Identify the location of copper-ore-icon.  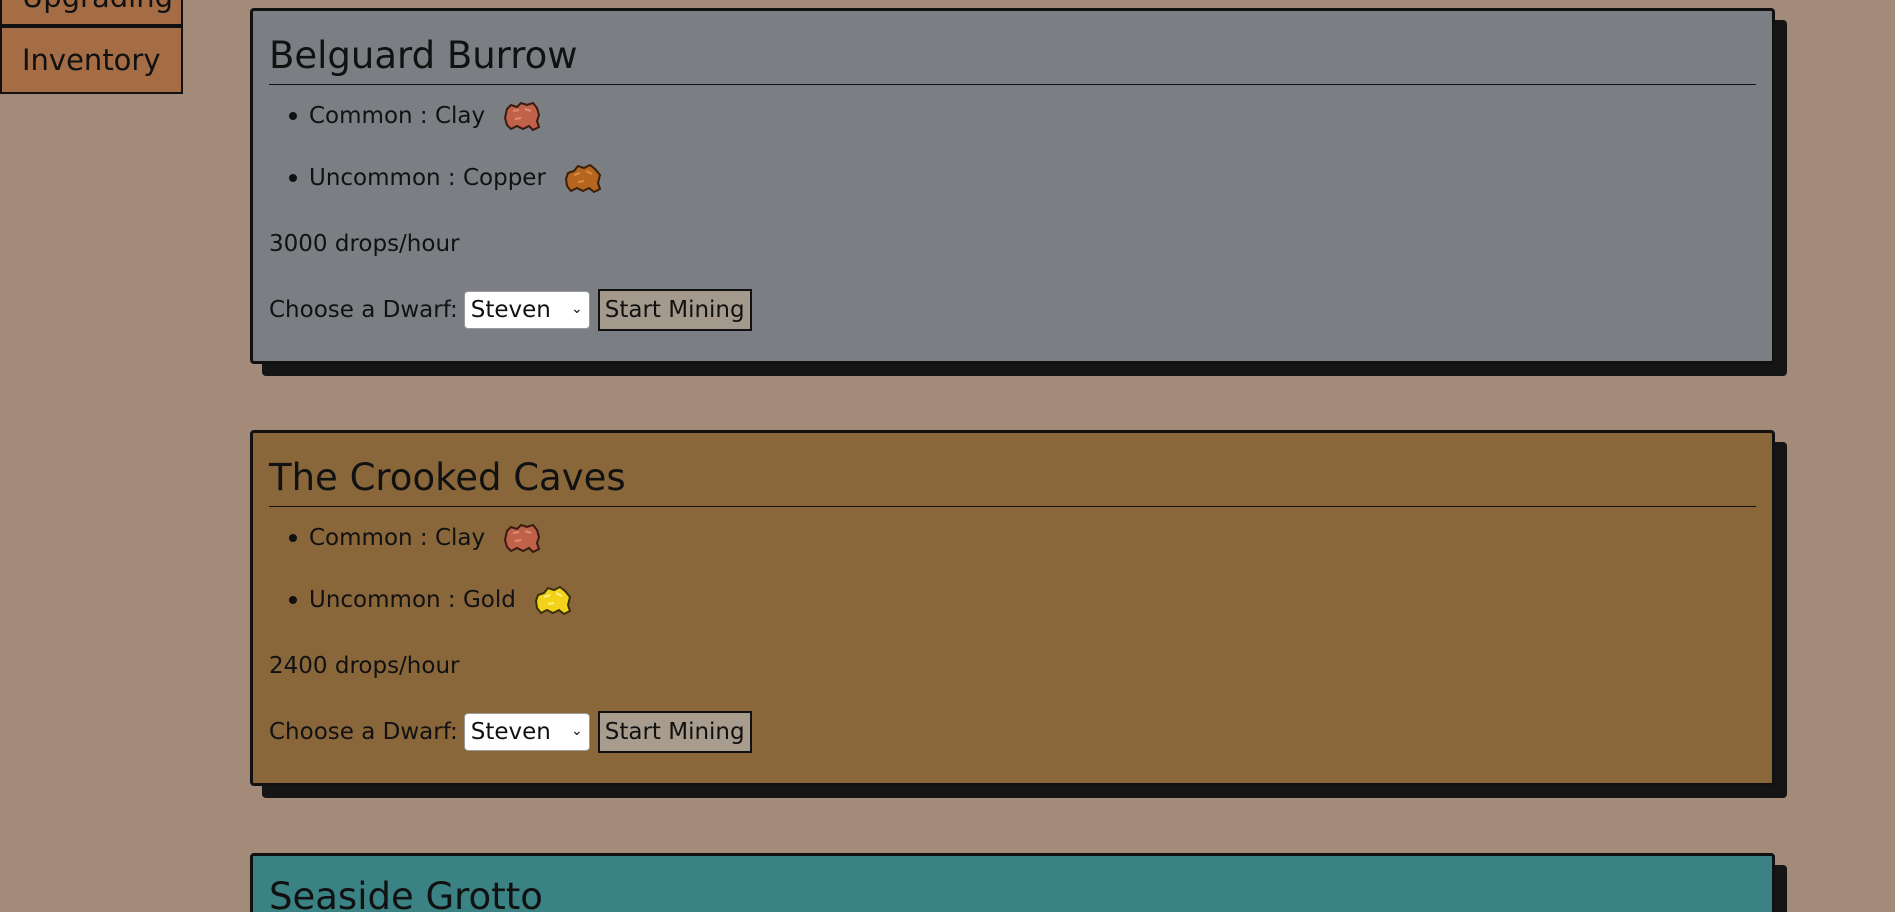
(583, 178).